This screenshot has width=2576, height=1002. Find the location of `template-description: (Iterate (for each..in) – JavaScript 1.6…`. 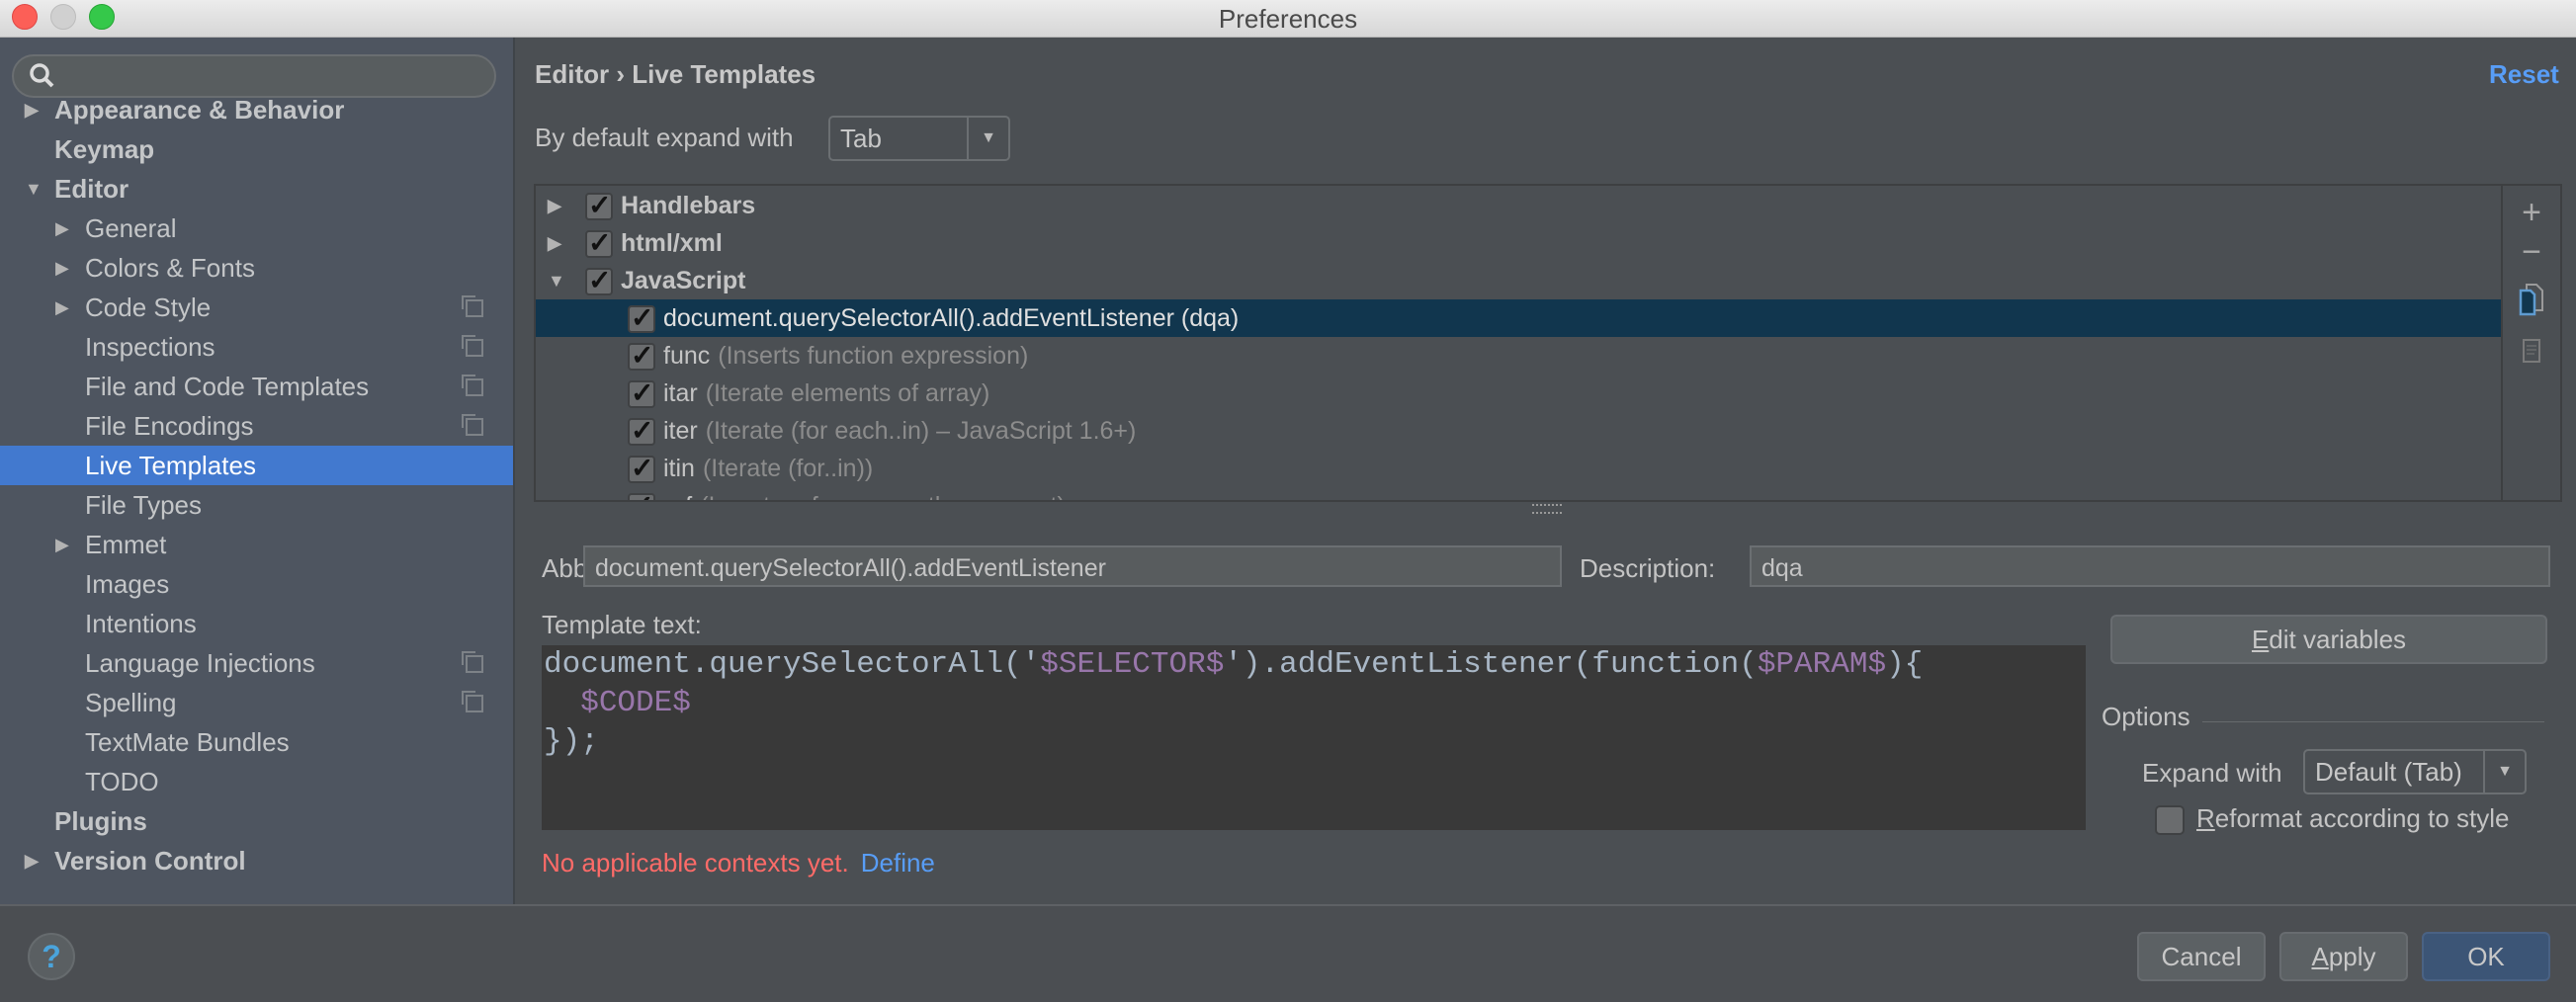

template-description: (Iterate (for each..in) – JavaScript 1.6… is located at coordinates (921, 431).